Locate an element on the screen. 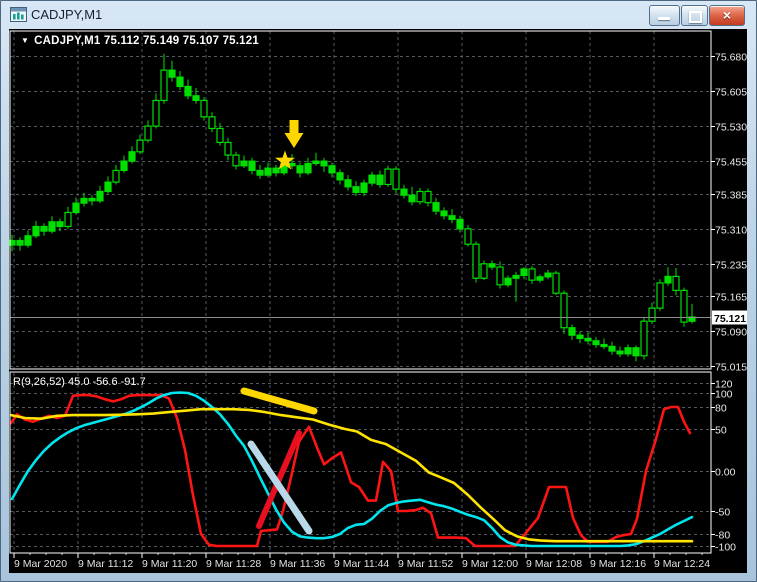 The image size is (757, 582). time-axis-label: 9 Mar 2020 is located at coordinates (40, 564).